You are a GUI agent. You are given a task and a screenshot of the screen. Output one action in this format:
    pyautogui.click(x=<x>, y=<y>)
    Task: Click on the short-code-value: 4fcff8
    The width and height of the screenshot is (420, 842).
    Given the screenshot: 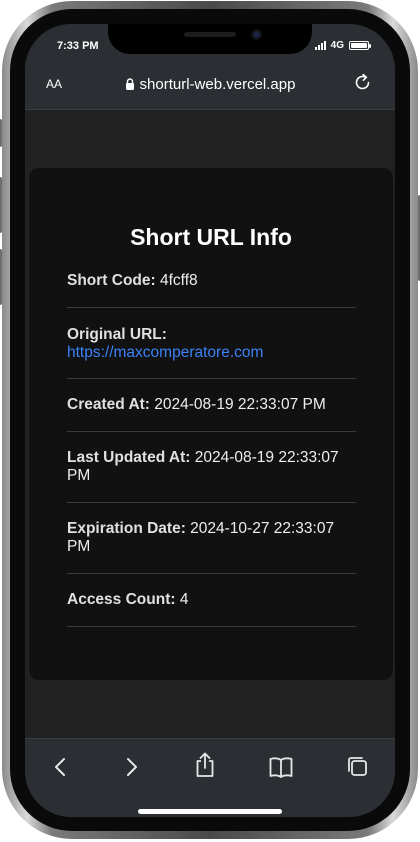 What is the action you would take?
    pyautogui.click(x=179, y=280)
    